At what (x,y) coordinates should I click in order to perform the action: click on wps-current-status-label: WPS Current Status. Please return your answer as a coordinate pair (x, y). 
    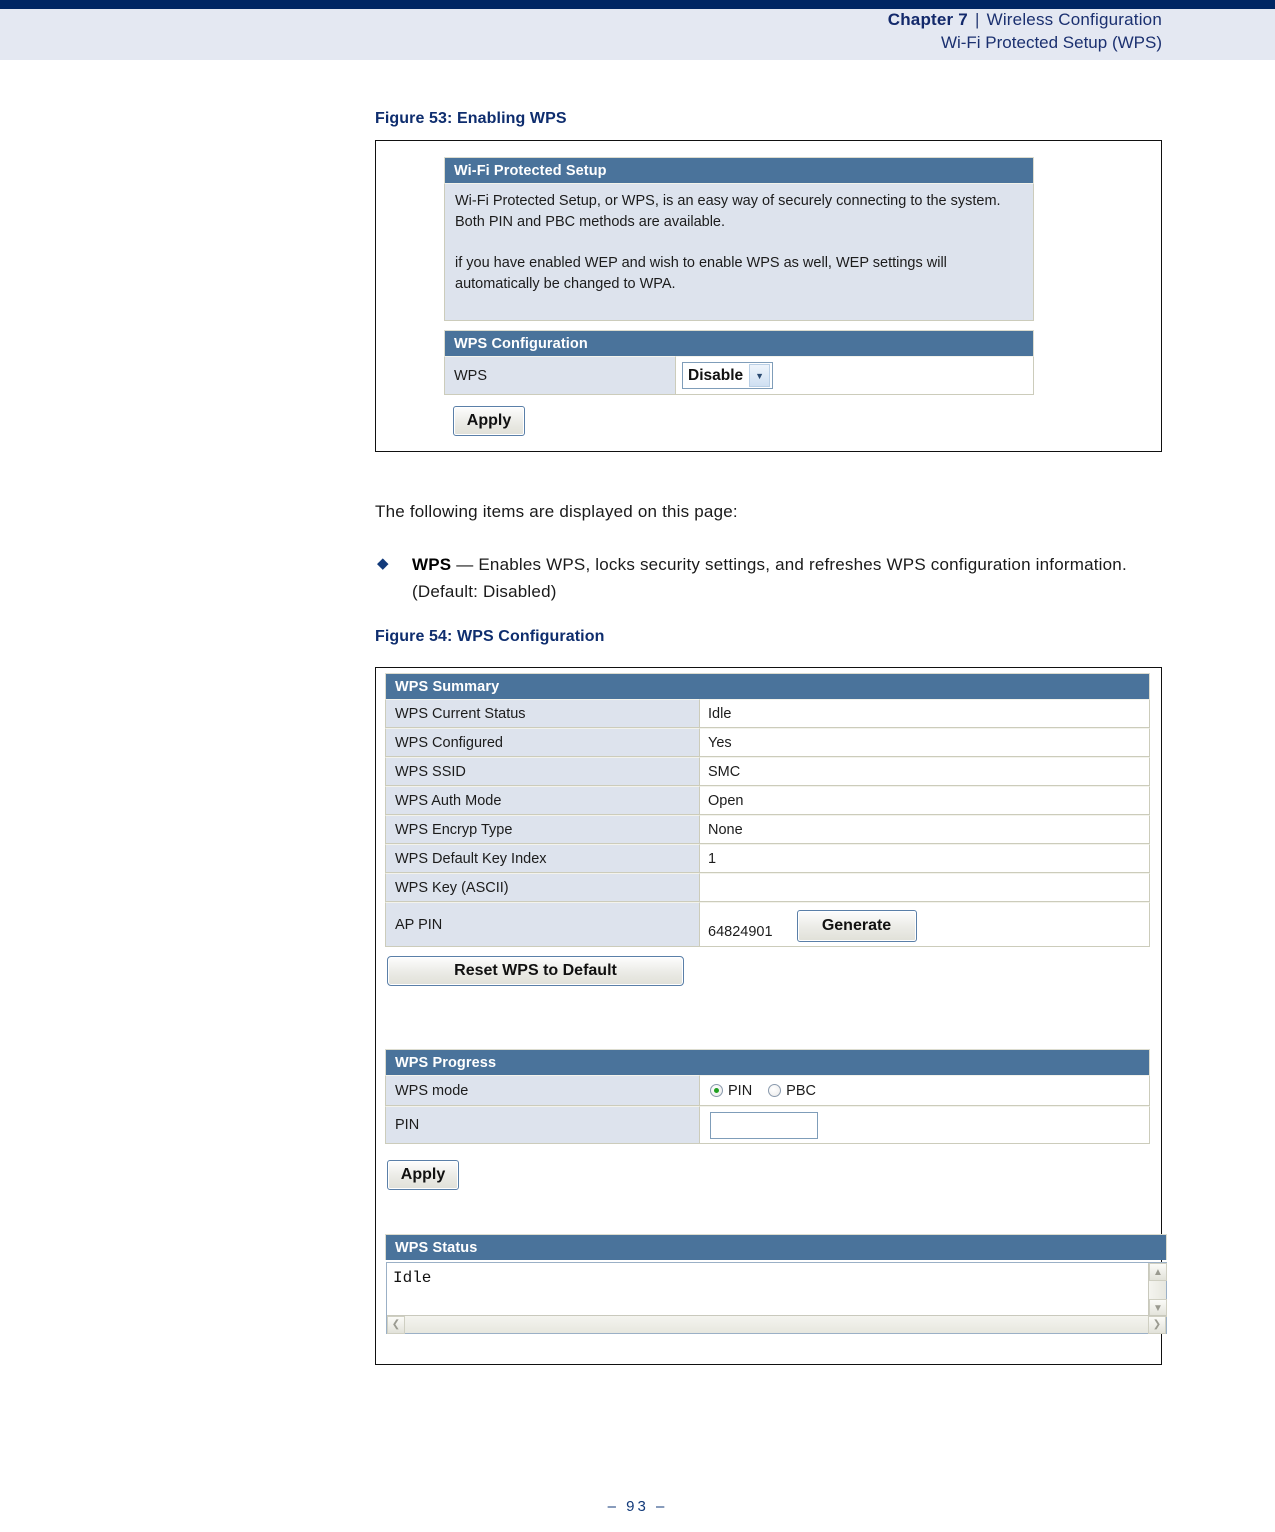
    Looking at the image, I should click on (542, 713).